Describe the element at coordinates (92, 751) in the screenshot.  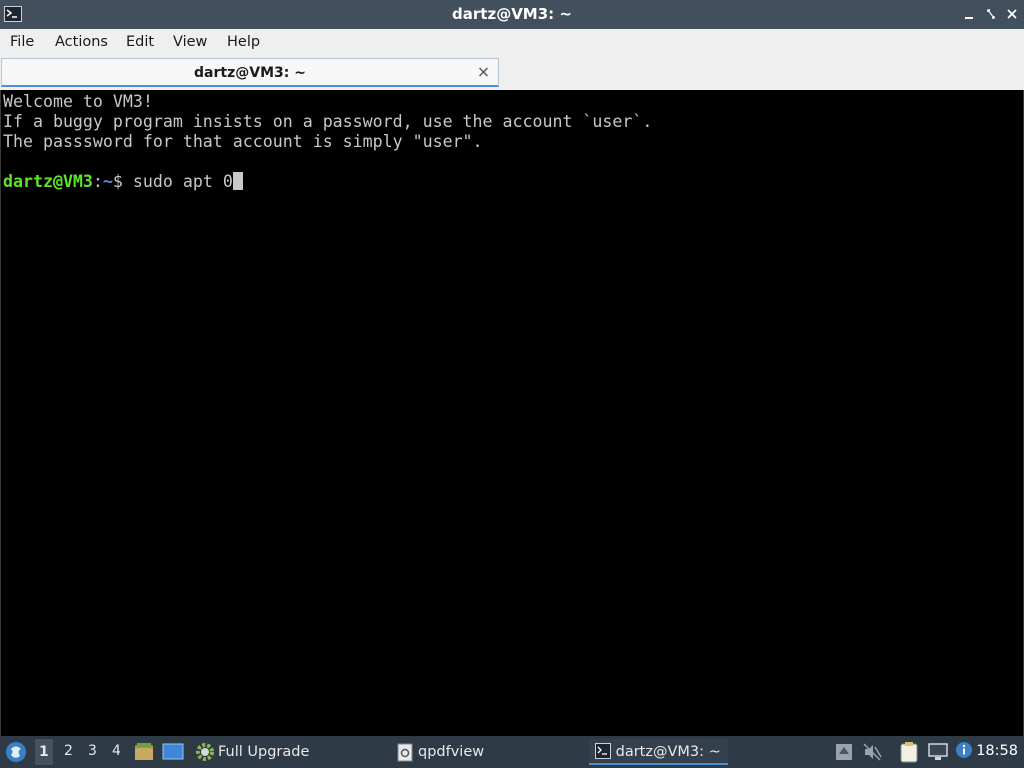
I see `workspace-3: 3` at that location.